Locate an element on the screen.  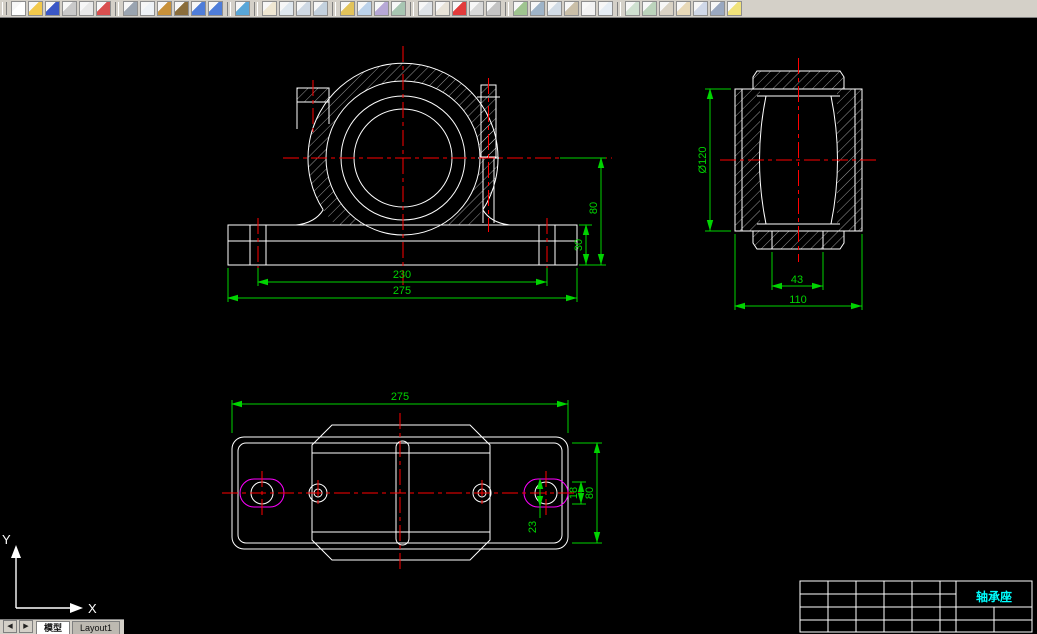
dim-text-275-plan: 275 is located at coordinates (400, 397).